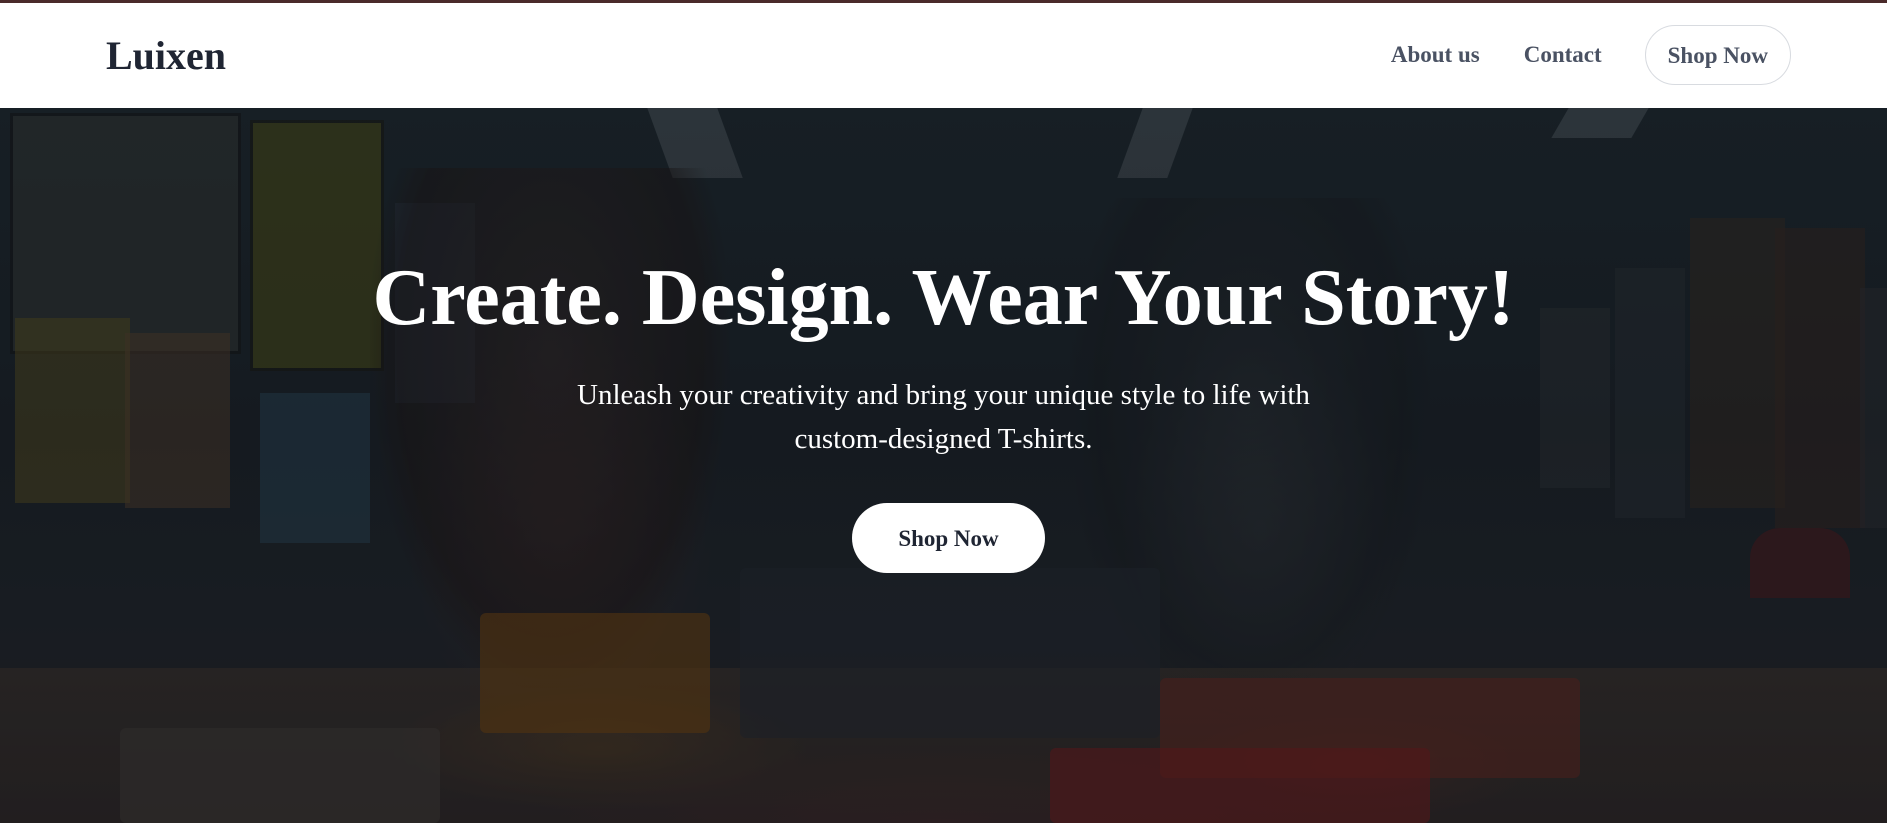 The height and width of the screenshot is (823, 1887). What do you see at coordinates (1563, 55) in the screenshot?
I see `nav-link-contact: Contact` at bounding box center [1563, 55].